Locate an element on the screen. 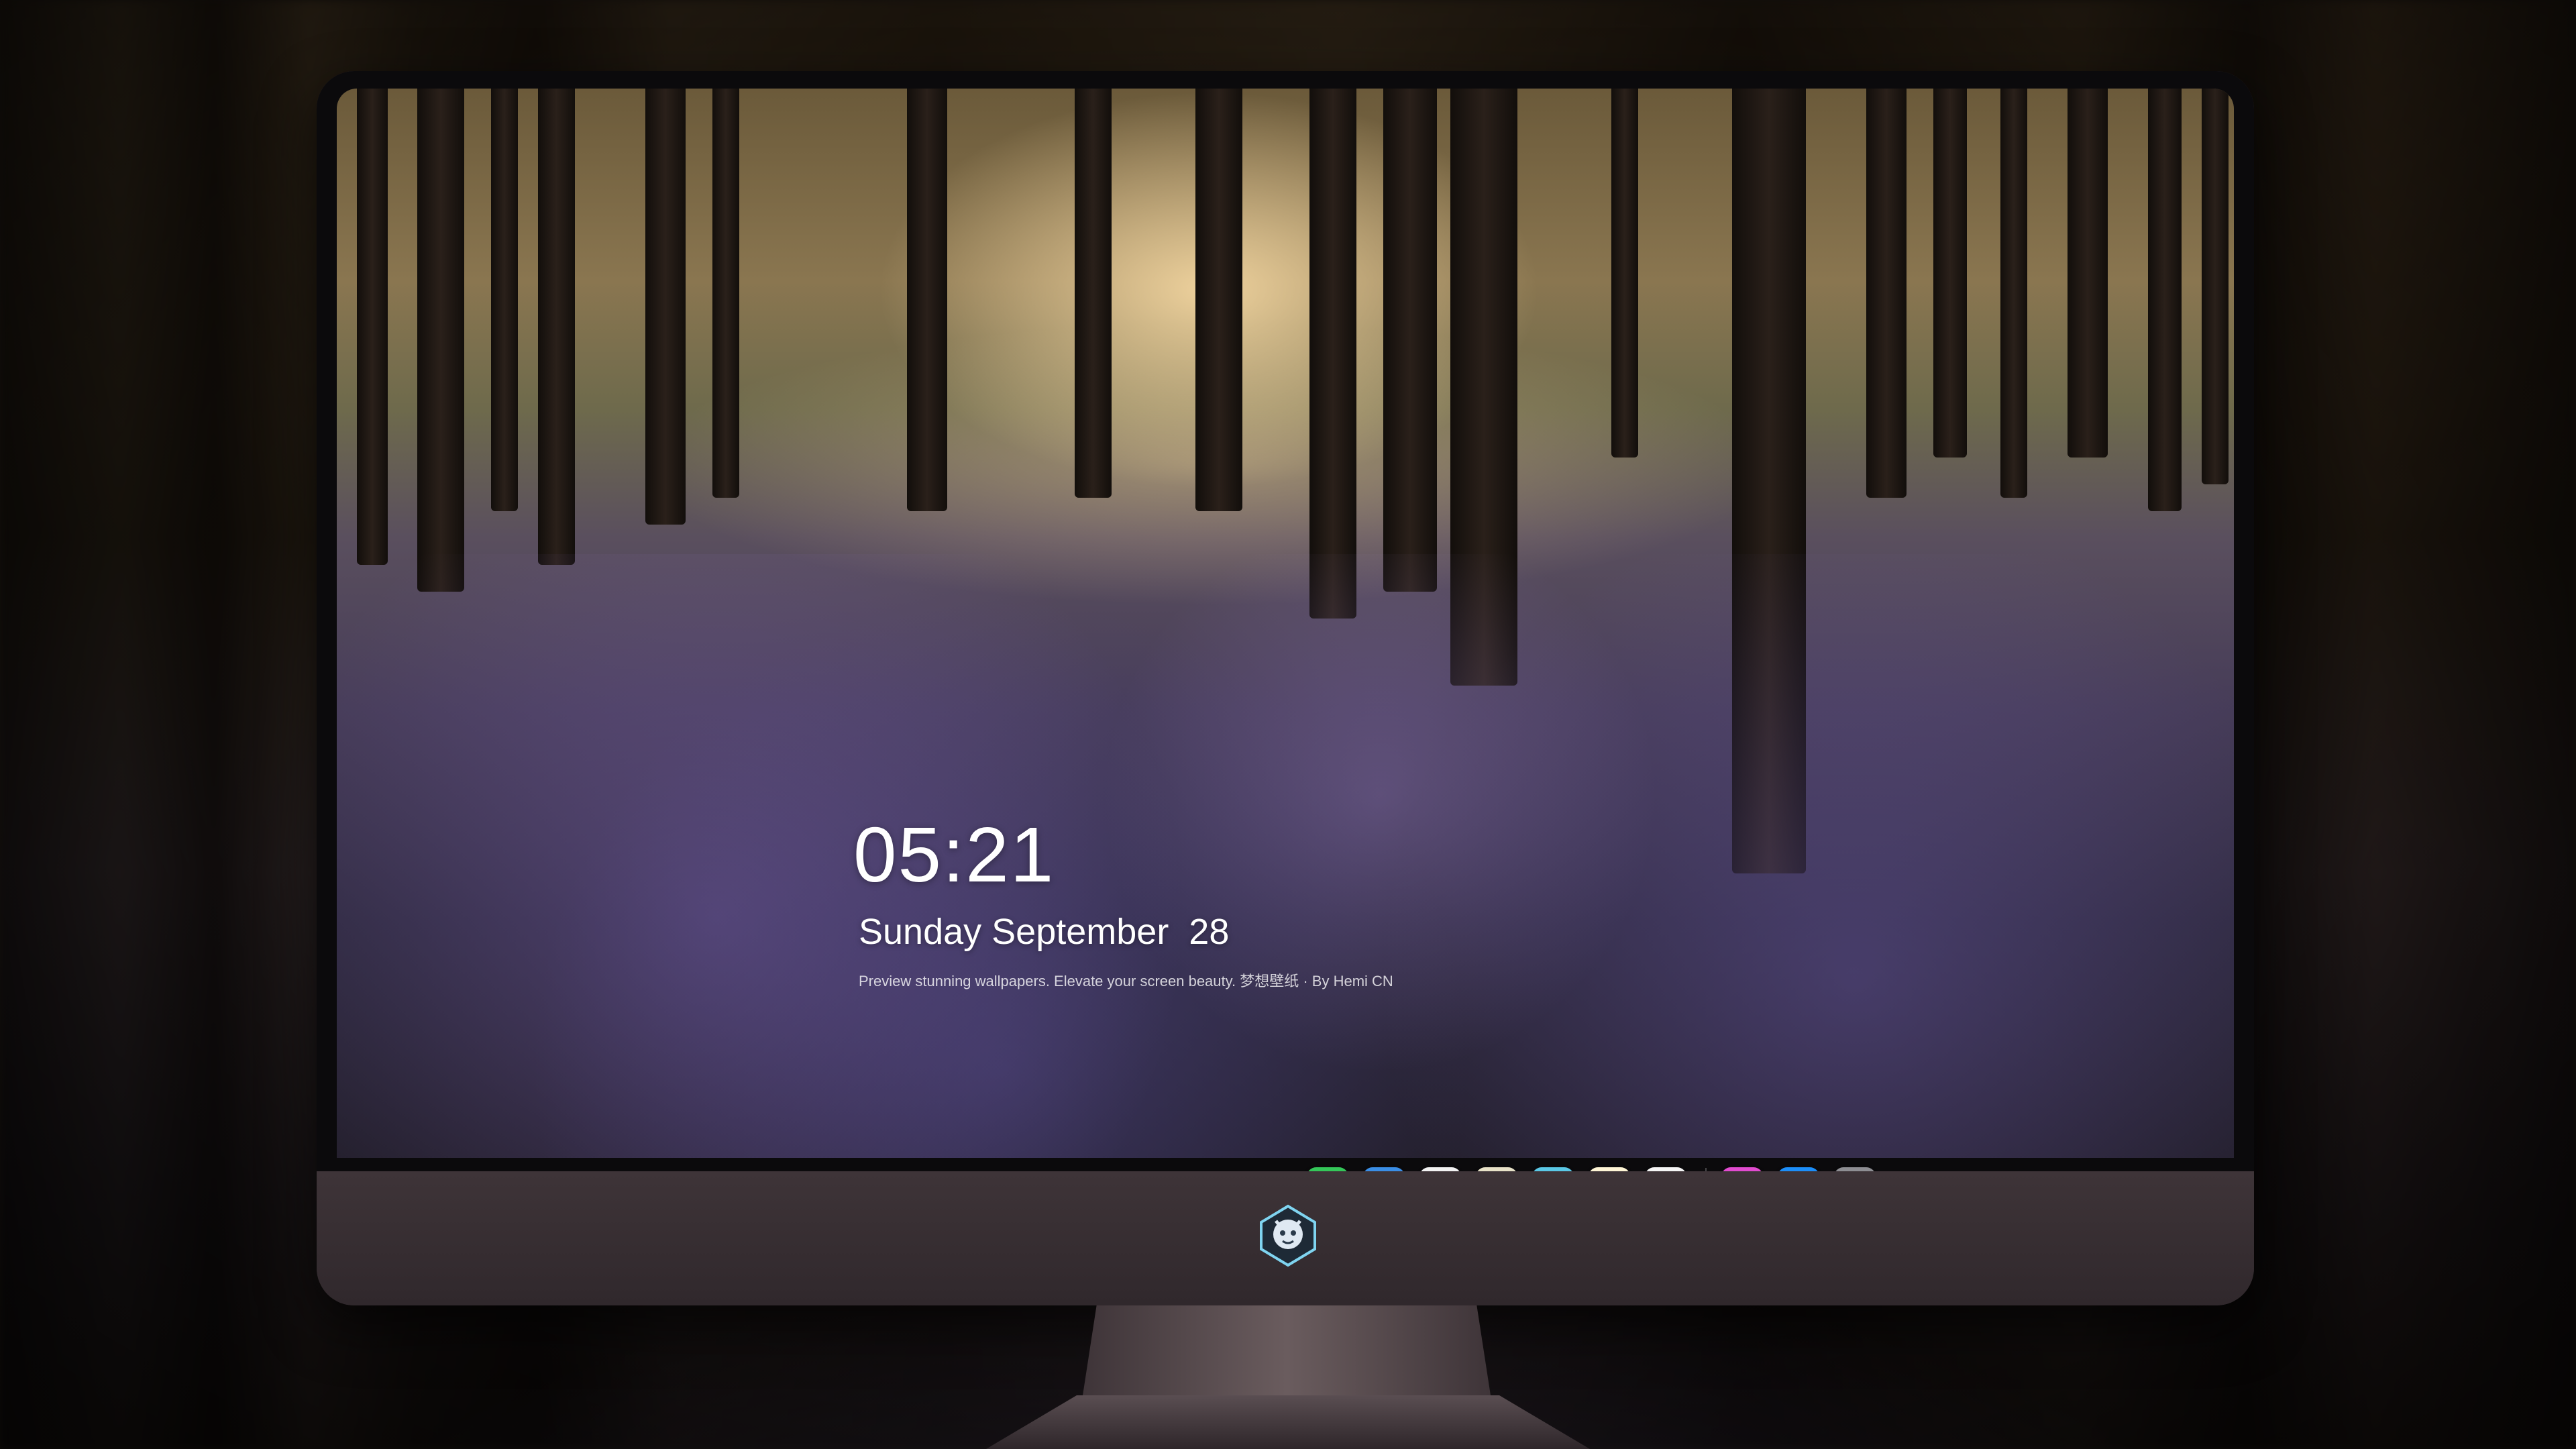 The height and width of the screenshot is (1449, 2576). lock-screen-time: 05:21 is located at coordinates (954, 854).